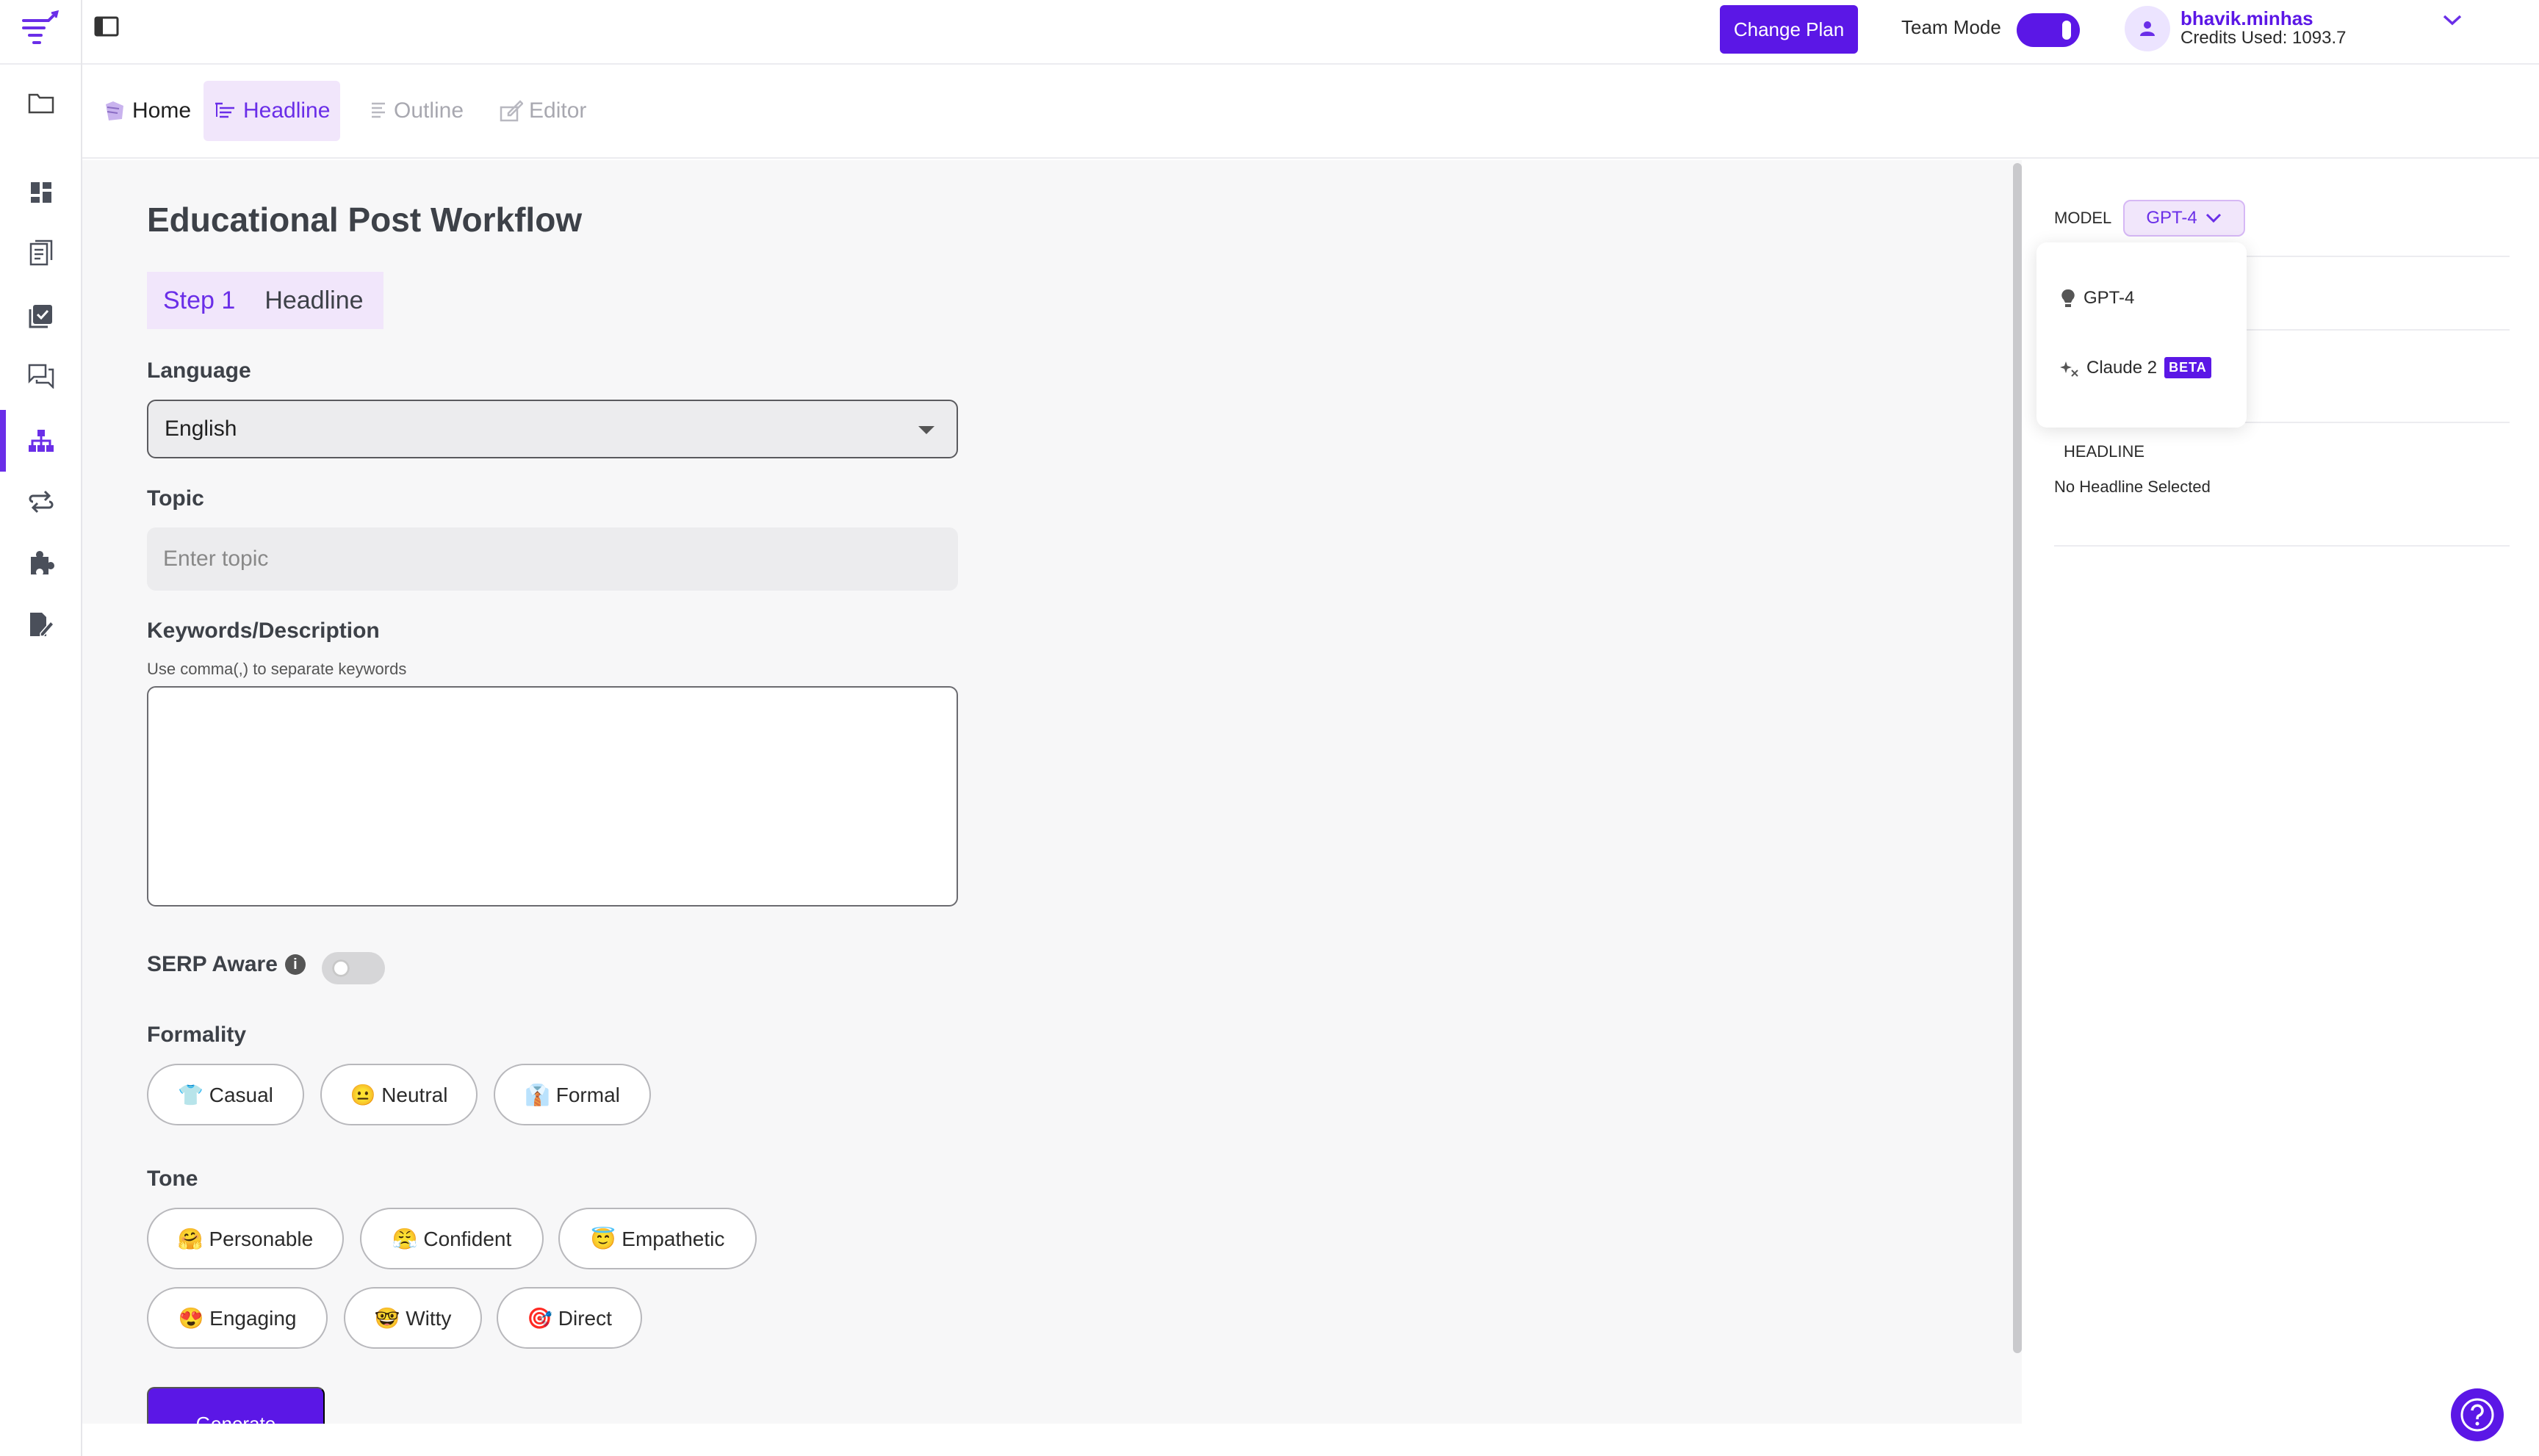 This screenshot has width=2539, height=1456. What do you see at coordinates (2048, 30) in the screenshot?
I see `team-mode-toggle` at bounding box center [2048, 30].